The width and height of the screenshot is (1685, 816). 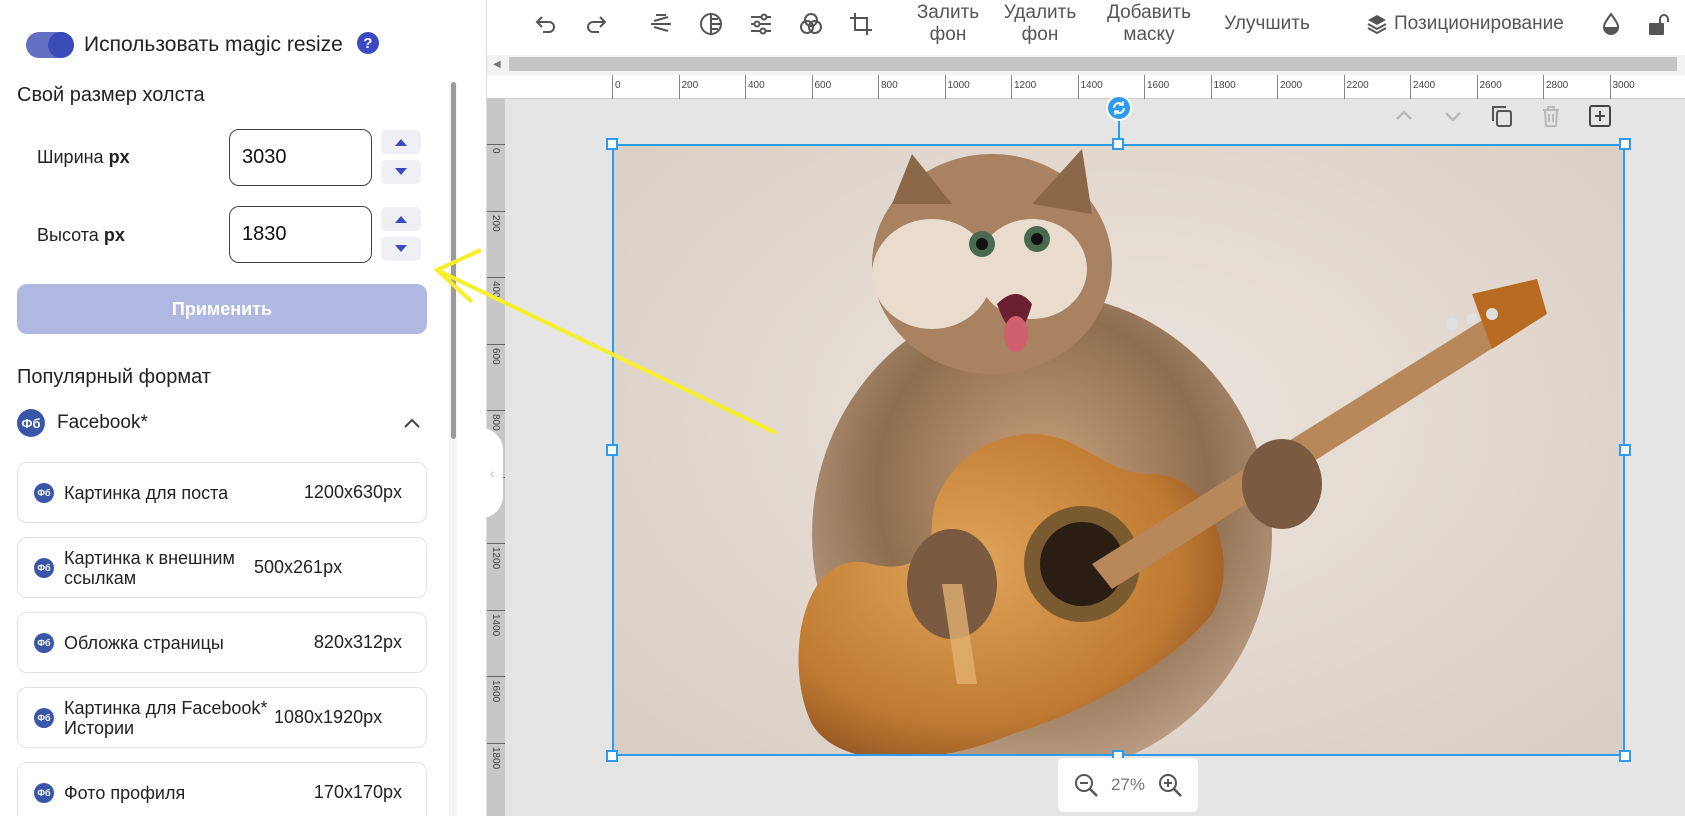 What do you see at coordinates (1118, 144) in the screenshot?
I see `resize-handle-top` at bounding box center [1118, 144].